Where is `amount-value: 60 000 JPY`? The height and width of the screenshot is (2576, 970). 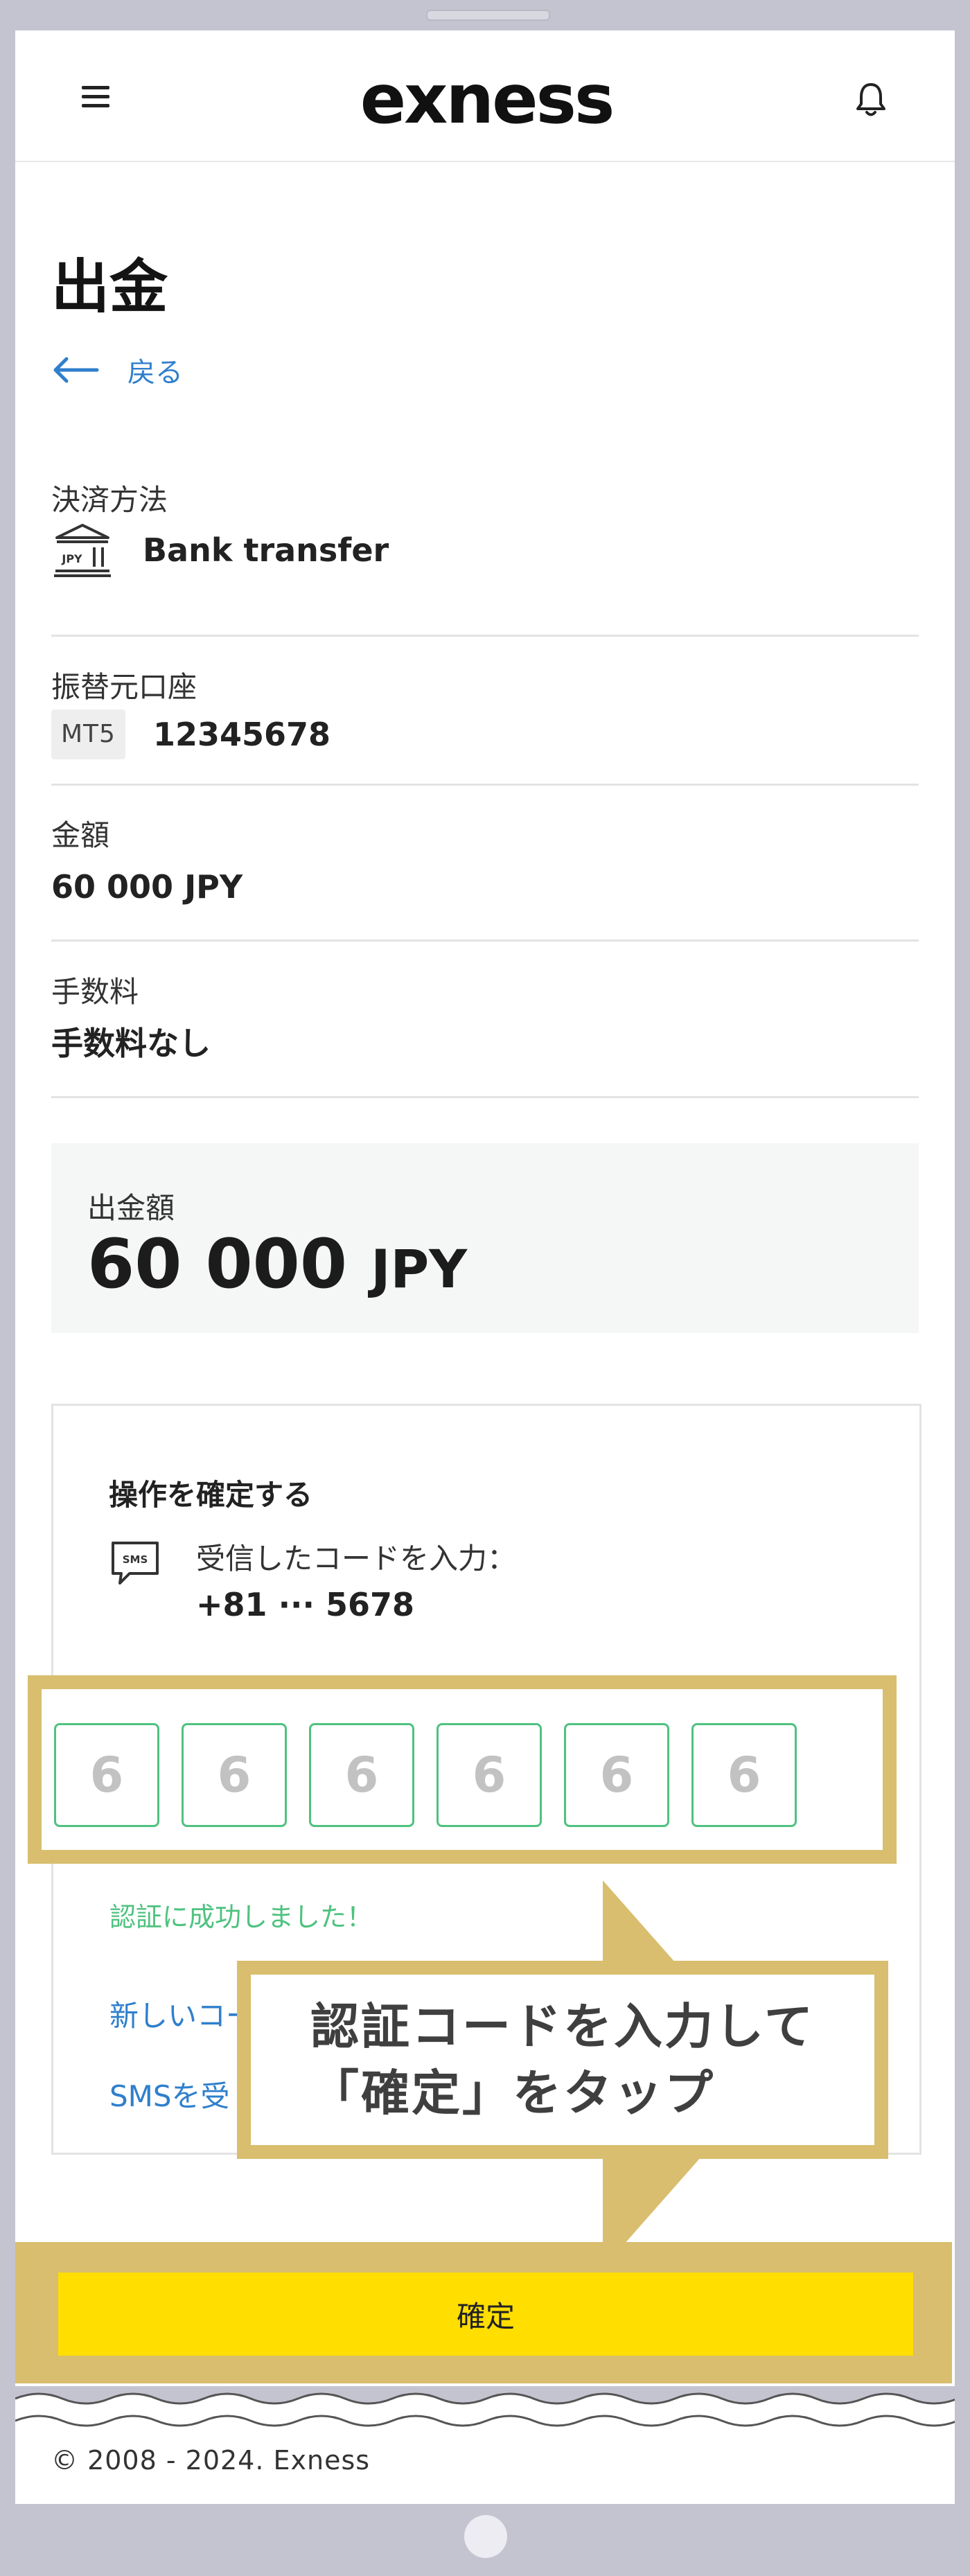 amount-value: 60 000 JPY is located at coordinates (147, 887).